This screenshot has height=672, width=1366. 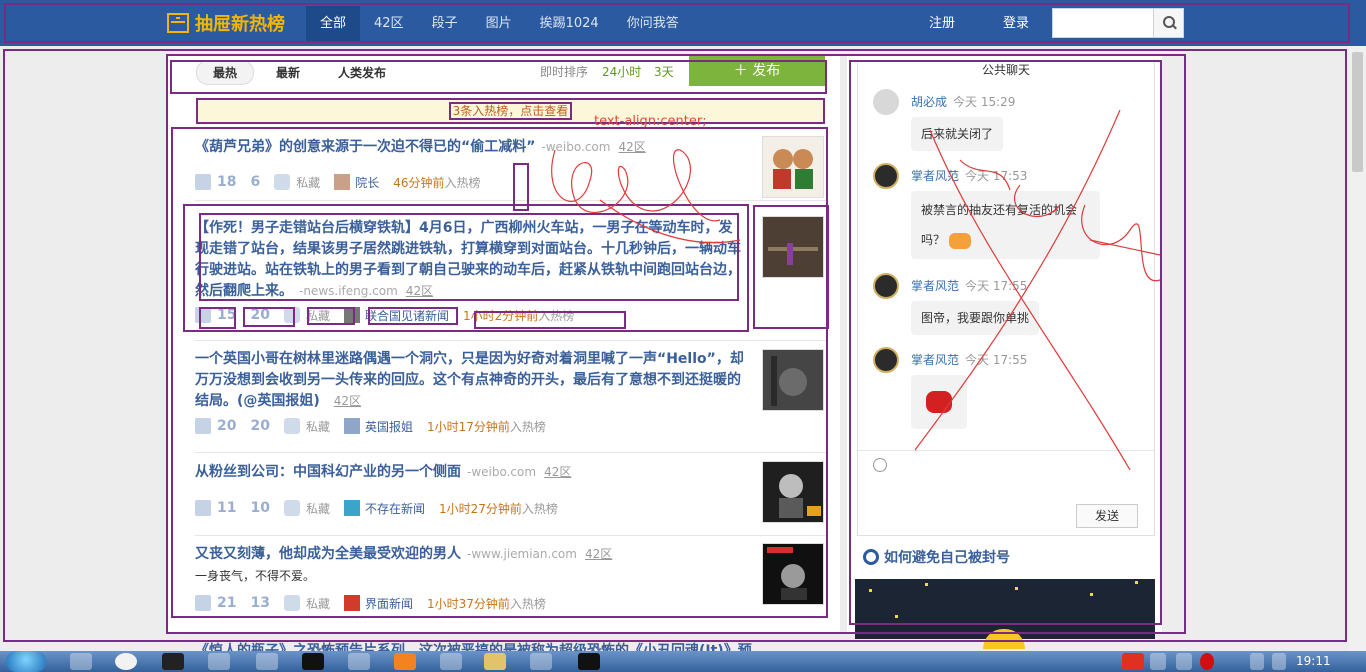 I want to click on like-button: 11, so click(x=215, y=508).